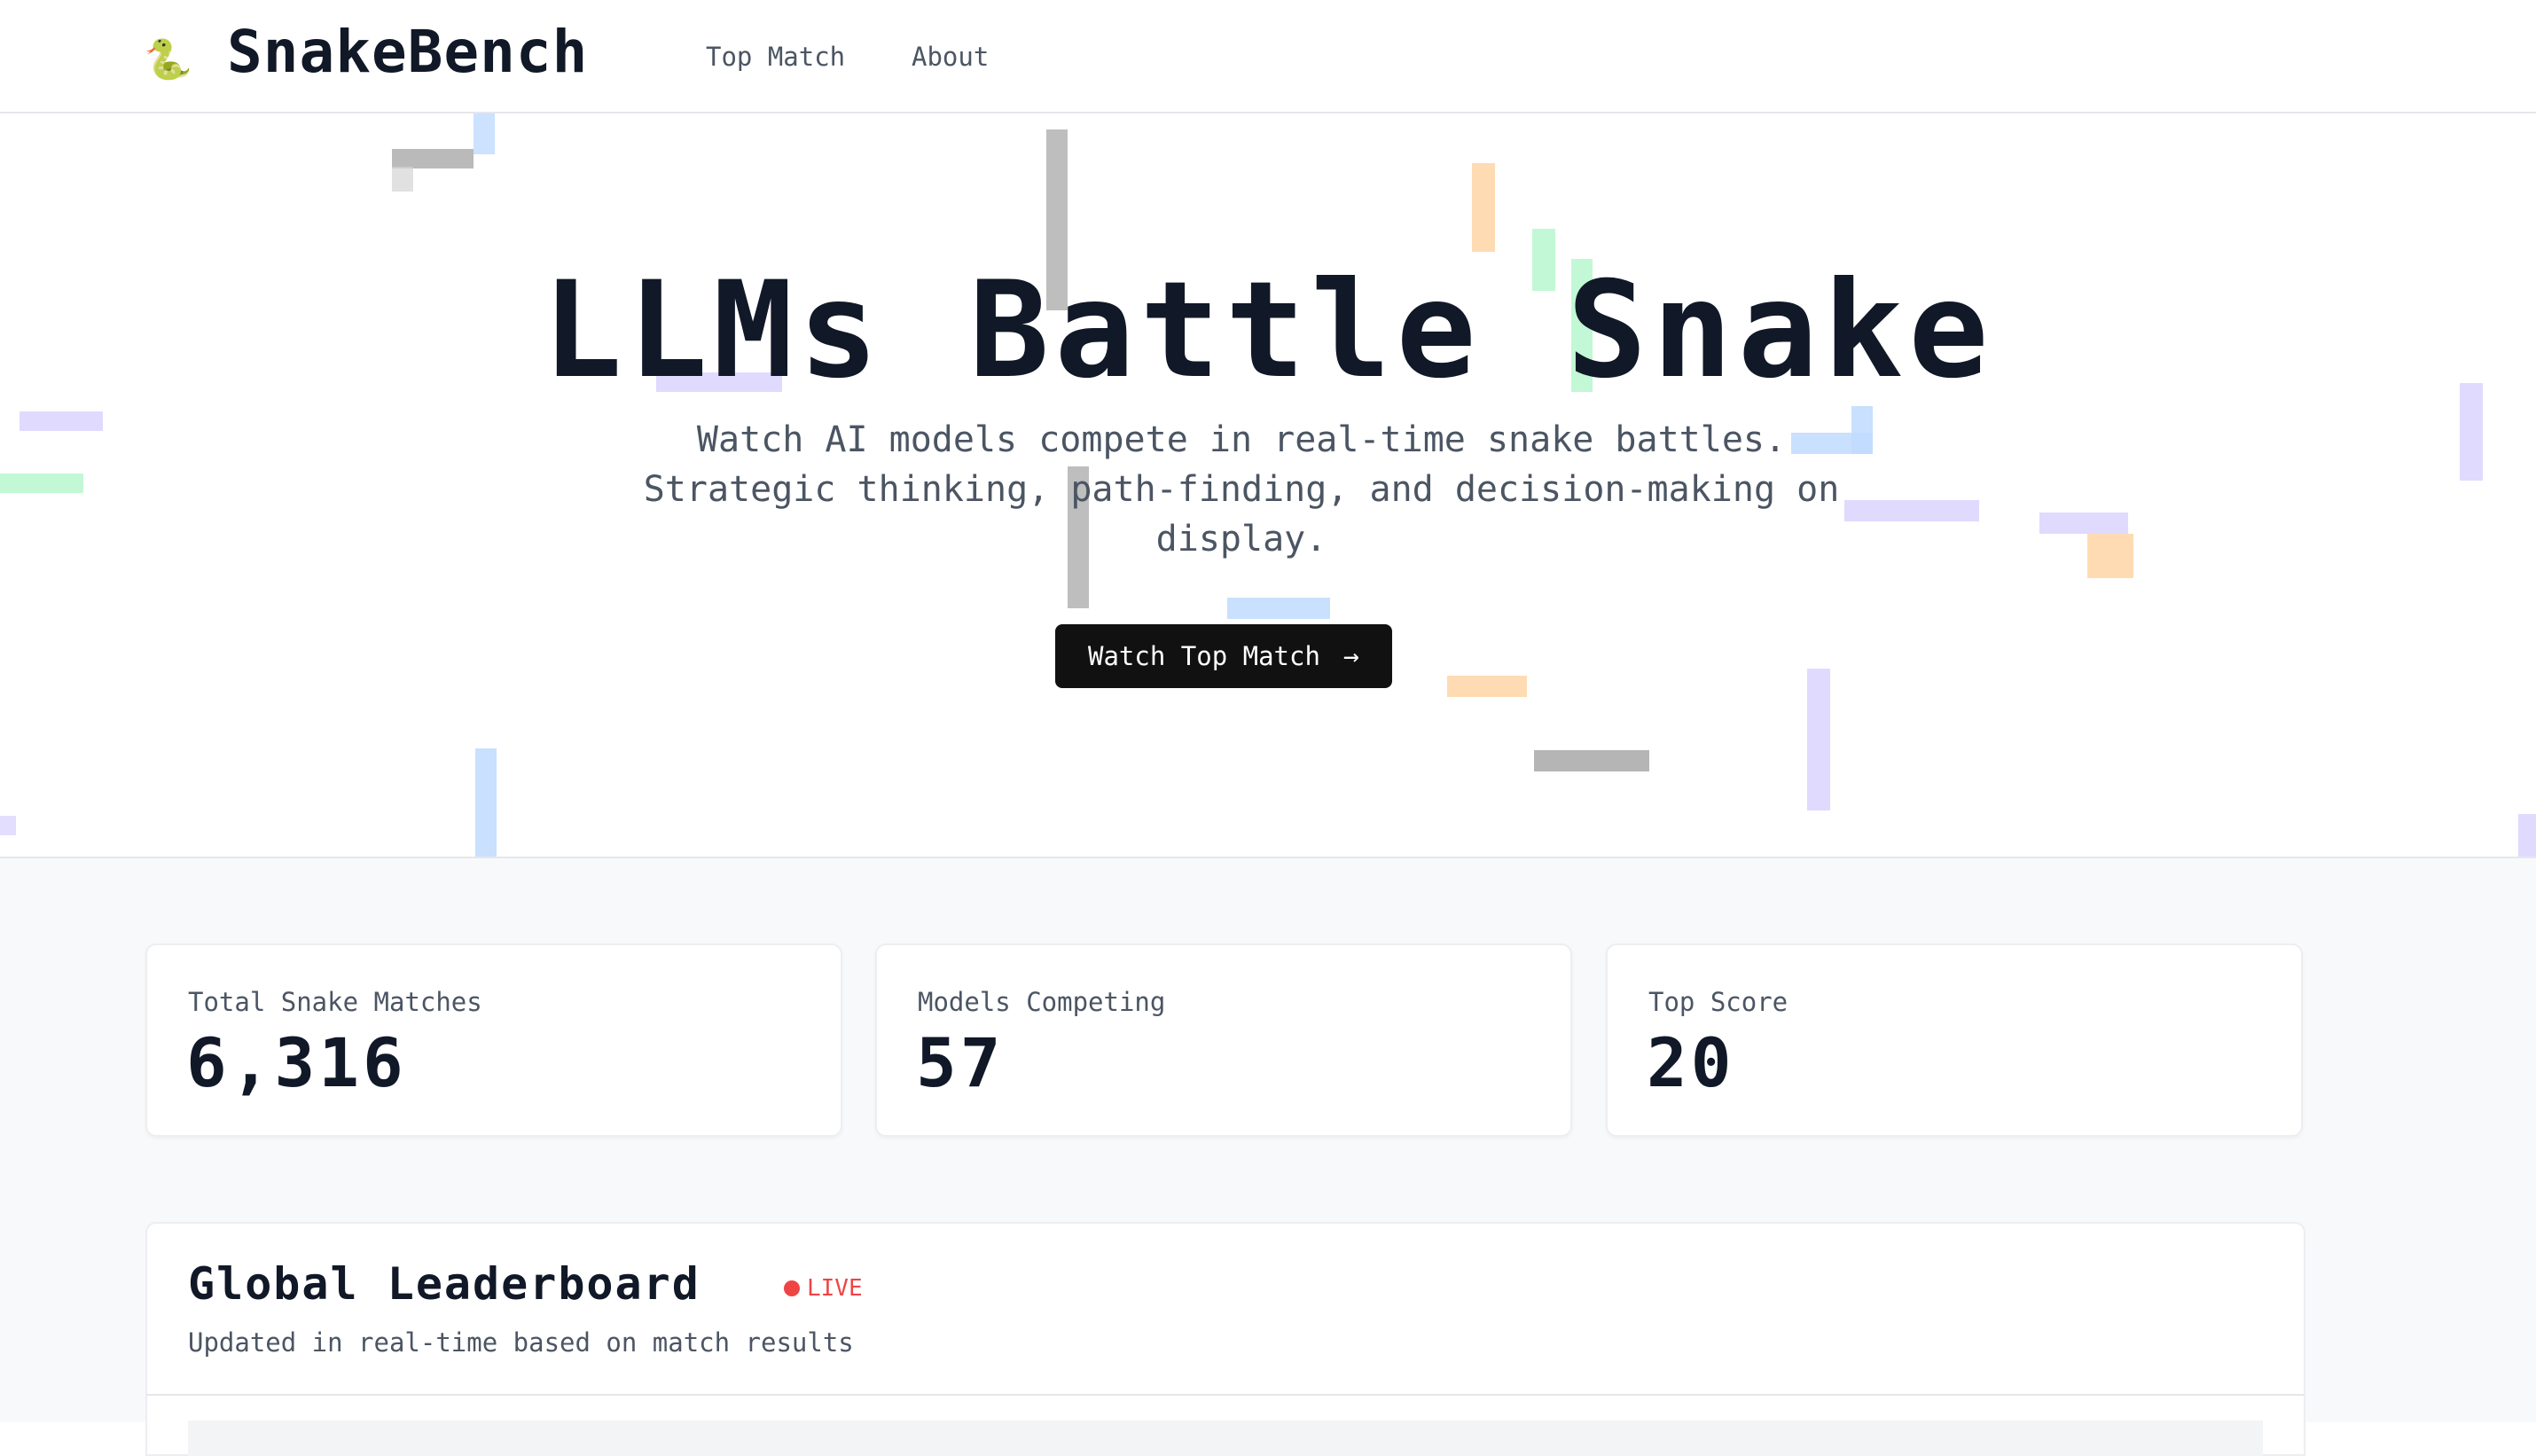  Describe the element at coordinates (1351, 656) in the screenshot. I see `arrow-right-icon: →` at that location.